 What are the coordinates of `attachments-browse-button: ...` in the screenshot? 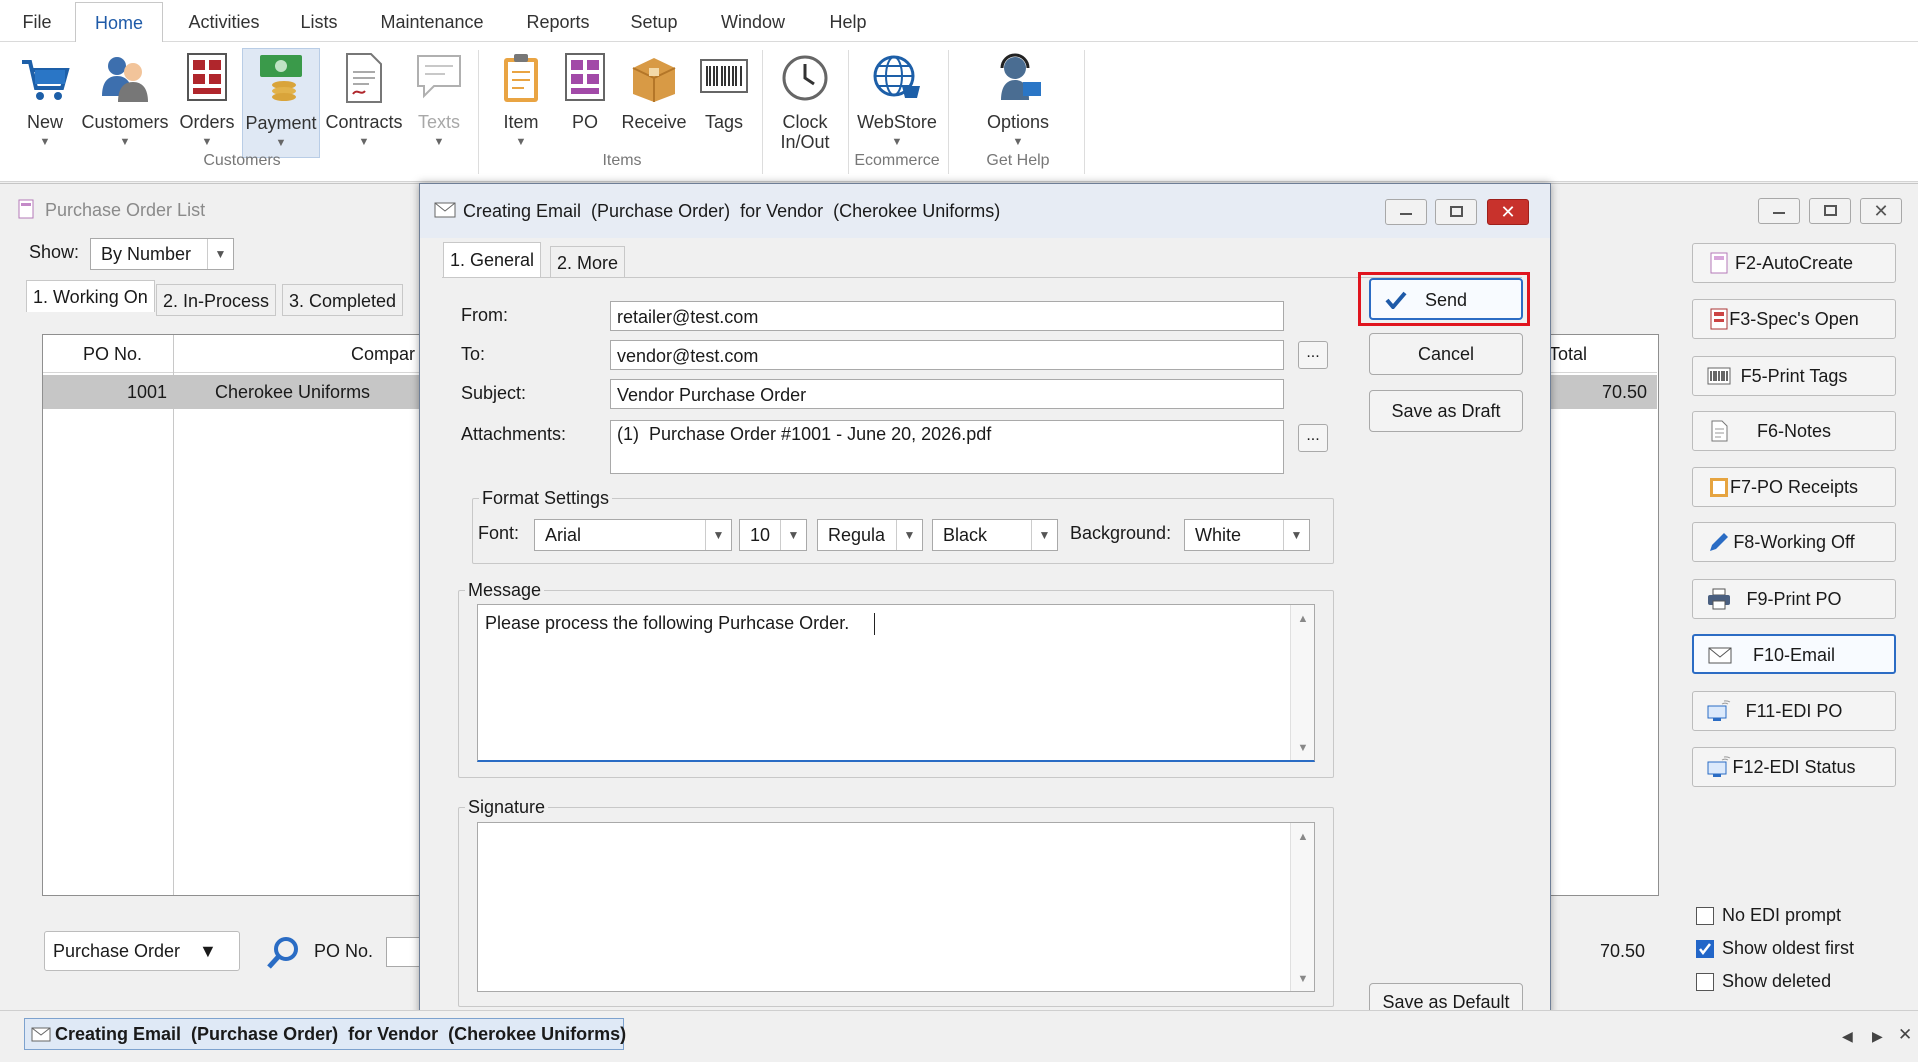 It's located at (1313, 438).